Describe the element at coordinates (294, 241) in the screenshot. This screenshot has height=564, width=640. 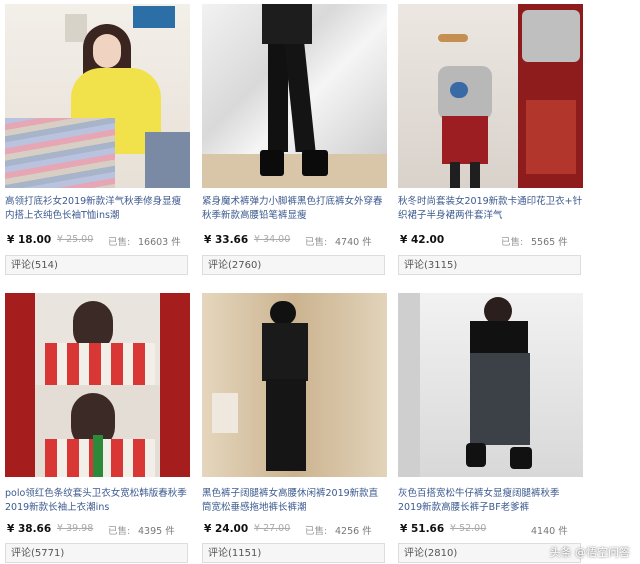
I see `price-row: ¥ 33.66 ¥ 34.00 已售: 4740 件` at that location.